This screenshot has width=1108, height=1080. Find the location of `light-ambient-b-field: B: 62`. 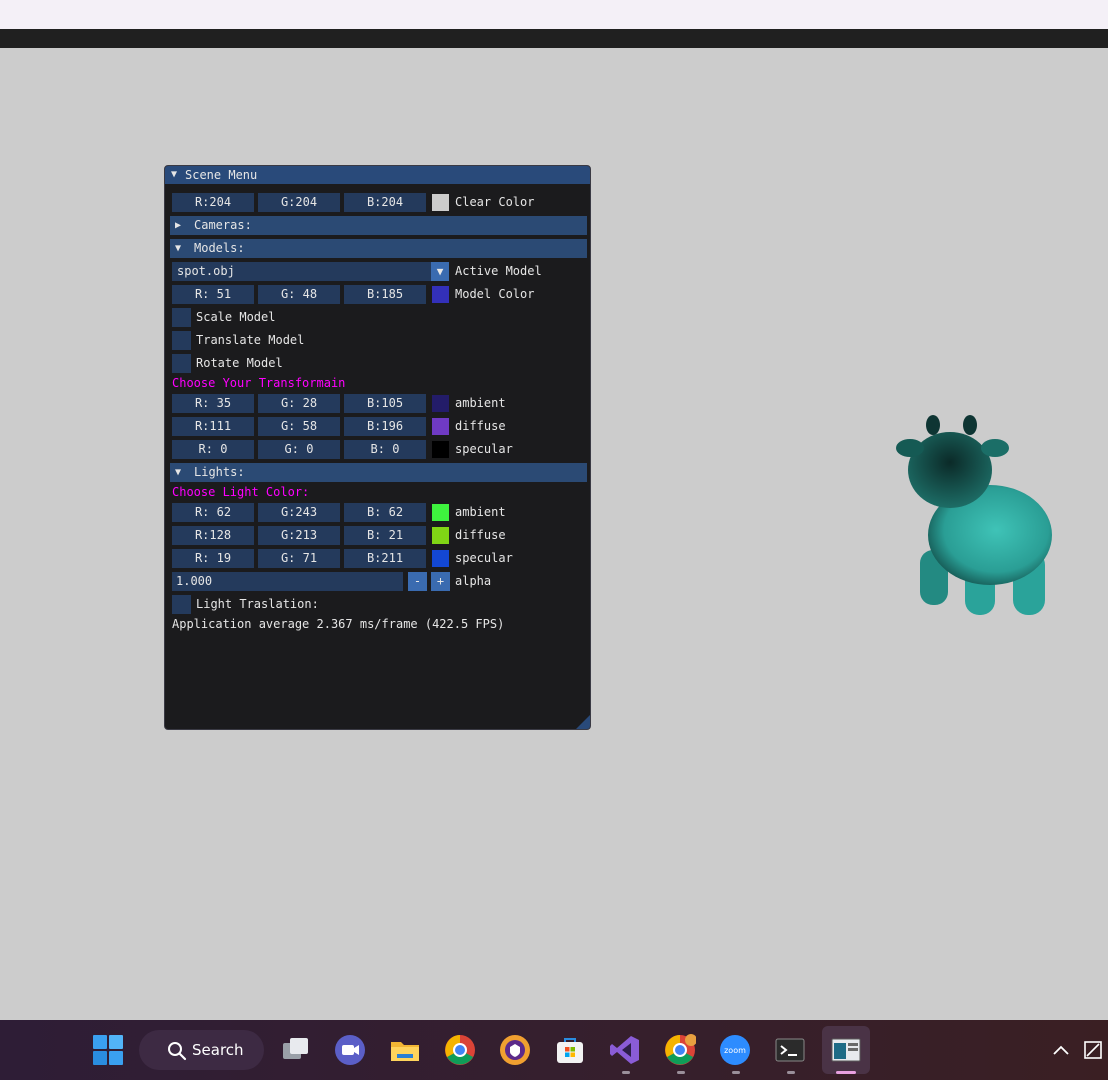

light-ambient-b-field: B: 62 is located at coordinates (385, 512).